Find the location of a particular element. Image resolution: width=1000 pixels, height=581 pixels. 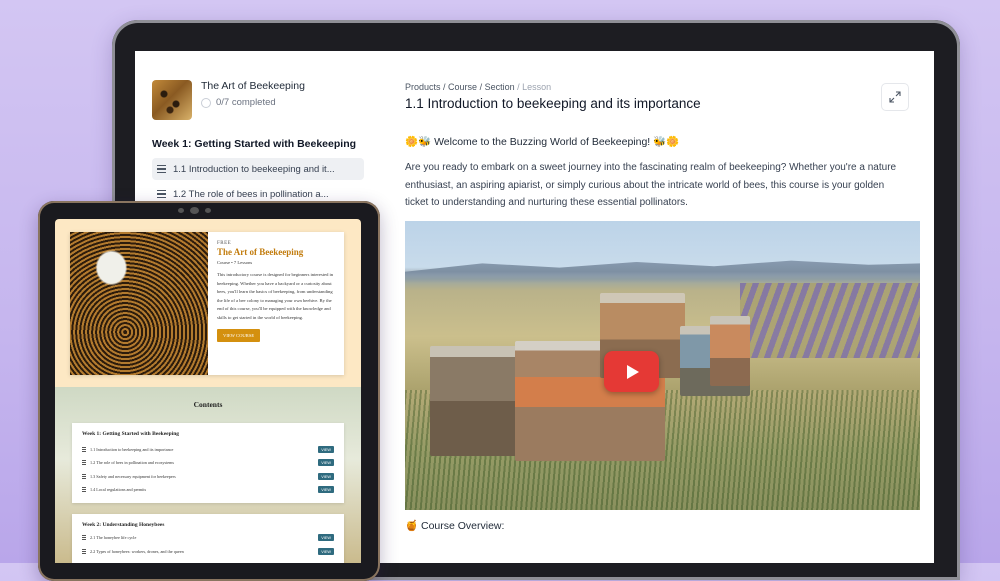

expand-icon is located at coordinates (895, 97).